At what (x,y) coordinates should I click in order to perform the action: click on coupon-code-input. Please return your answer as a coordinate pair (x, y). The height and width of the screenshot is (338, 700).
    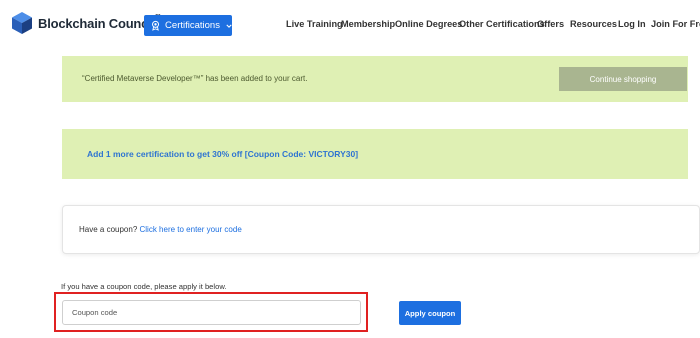
    Looking at the image, I should click on (211, 312).